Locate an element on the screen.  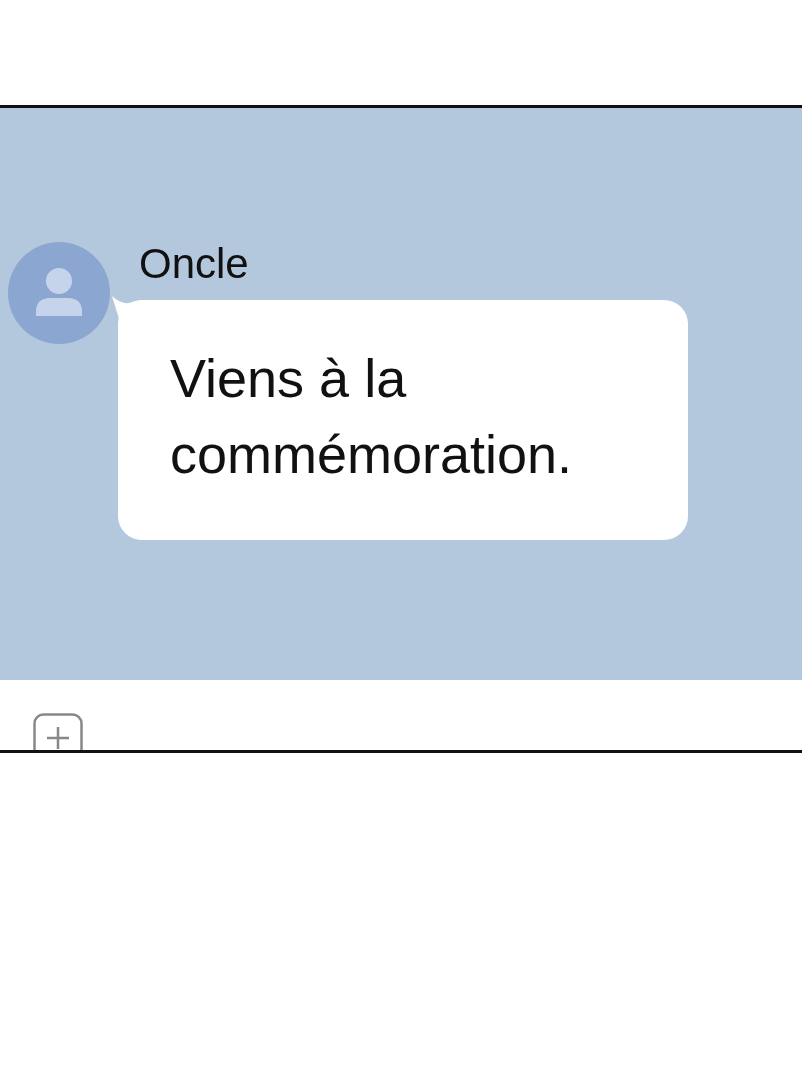
sender-name: Oncle is located at coordinates (194, 264).